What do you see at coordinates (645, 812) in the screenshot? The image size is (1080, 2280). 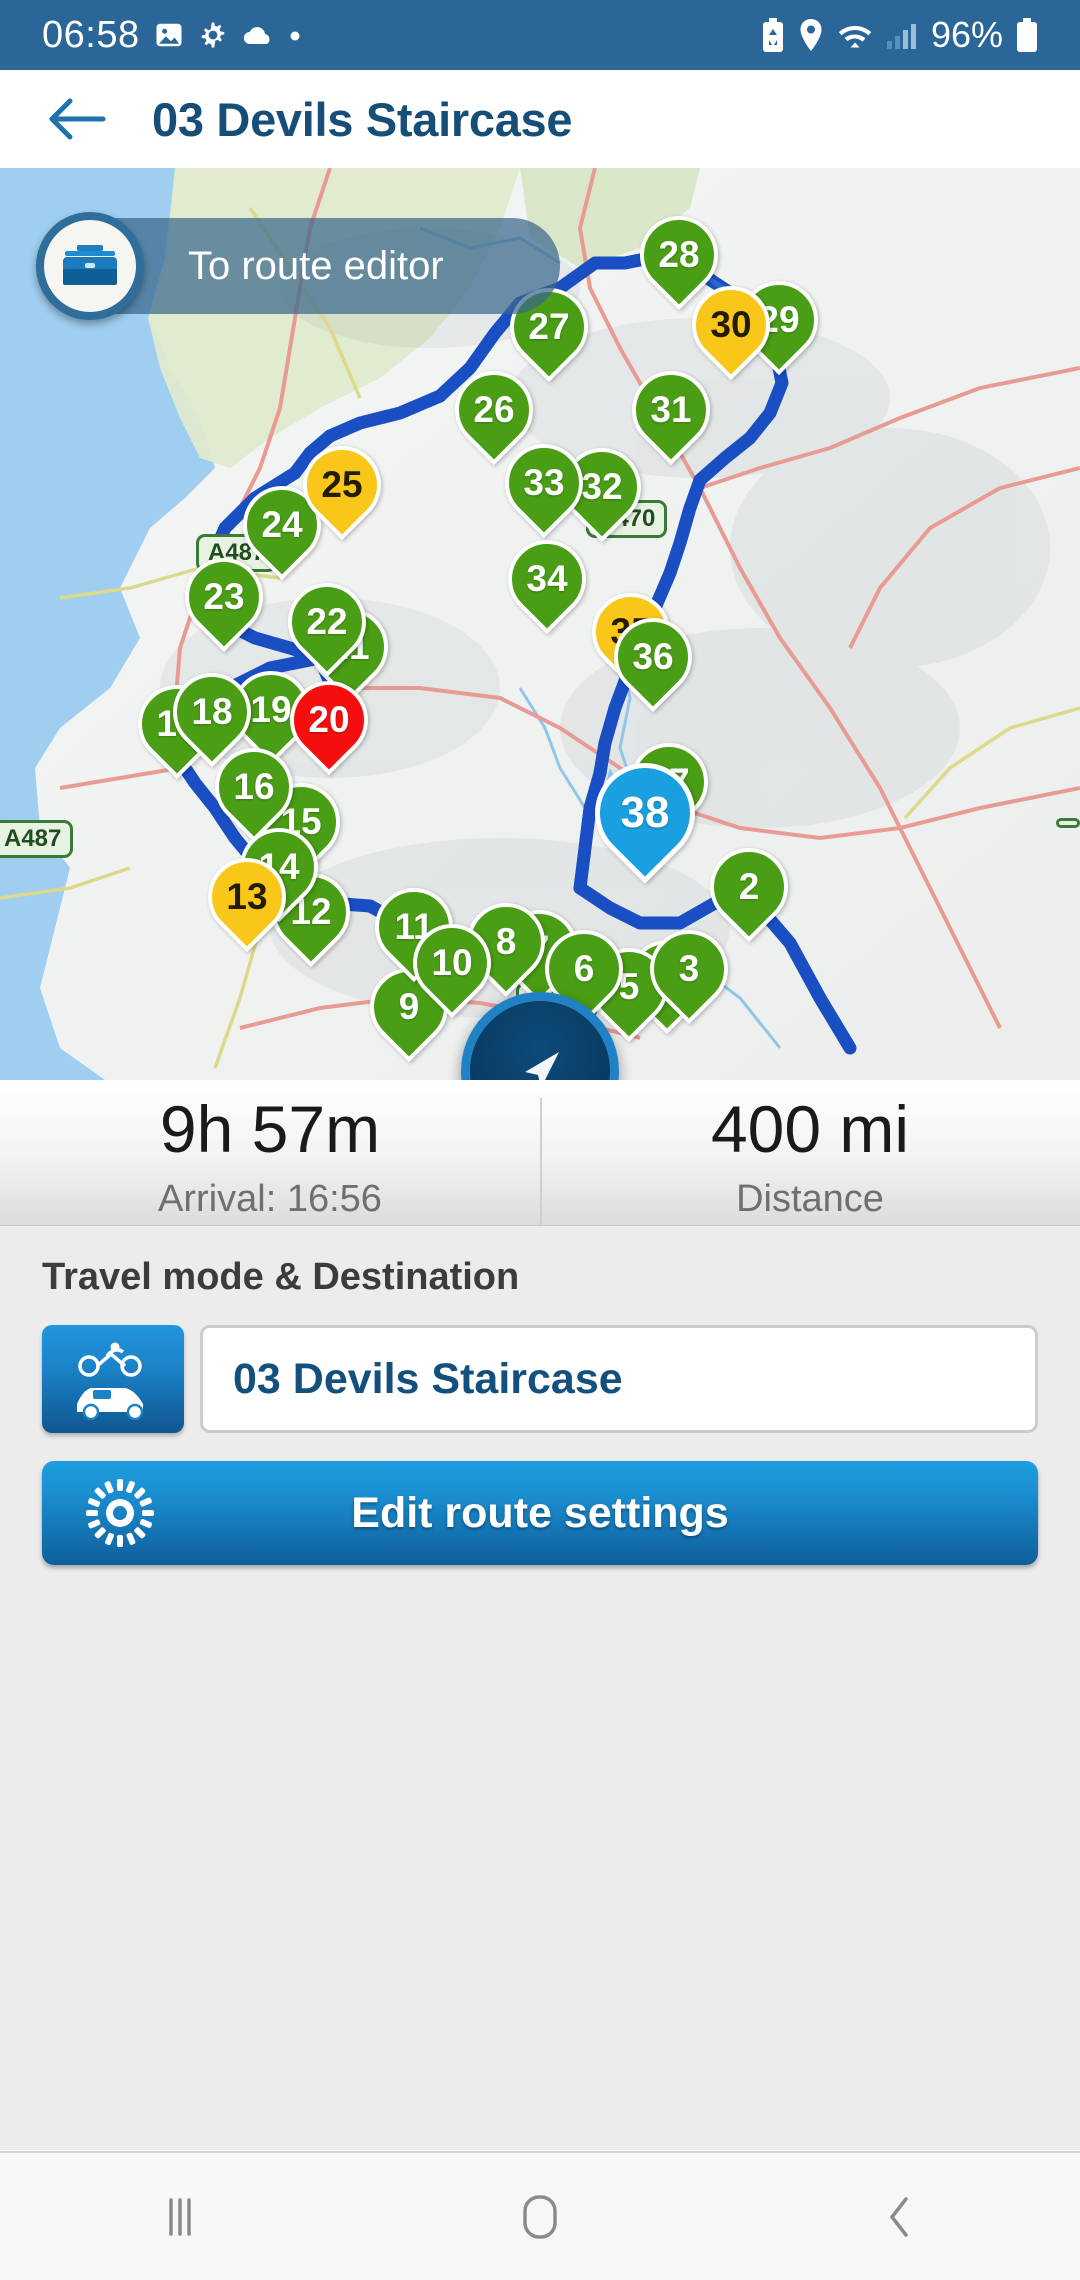 I see `map-marker-label: 38` at bounding box center [645, 812].